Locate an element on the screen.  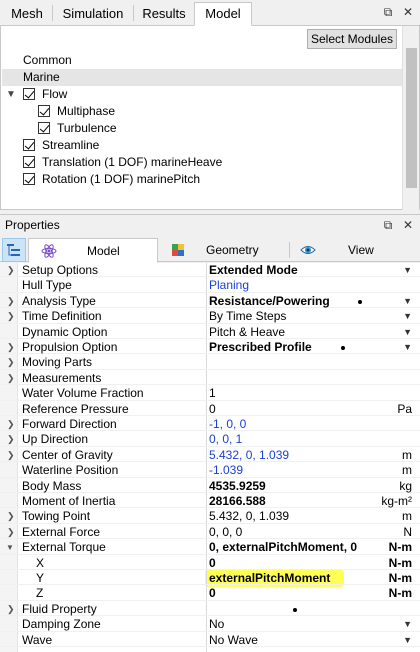
prop-value: Extended Mode is located at coordinates (253, 270).